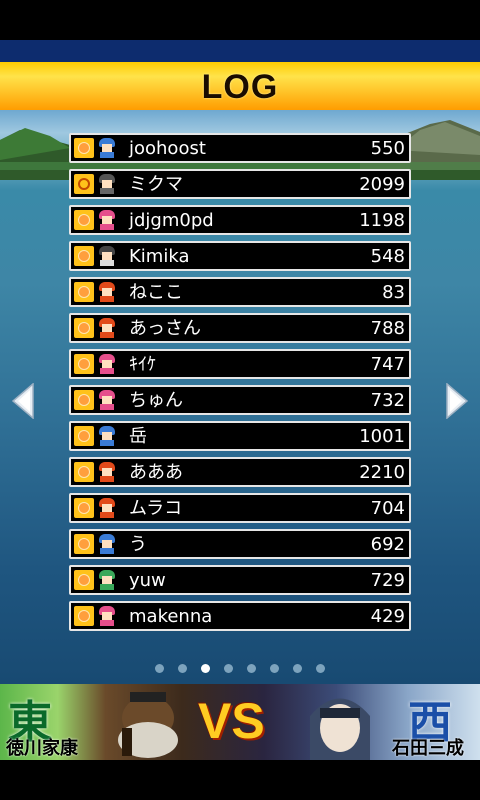 This screenshot has width=480, height=800. Describe the element at coordinates (240, 508) in the screenshot. I see `log-row: ムラコ 704` at that location.